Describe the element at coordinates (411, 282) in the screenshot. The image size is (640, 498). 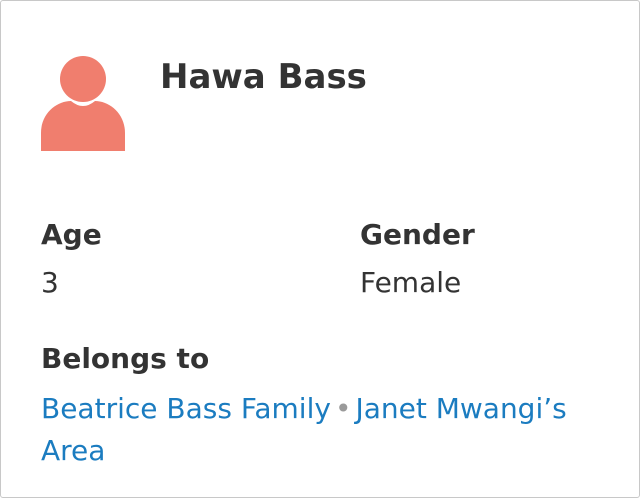
I see `gender-value: Female` at that location.